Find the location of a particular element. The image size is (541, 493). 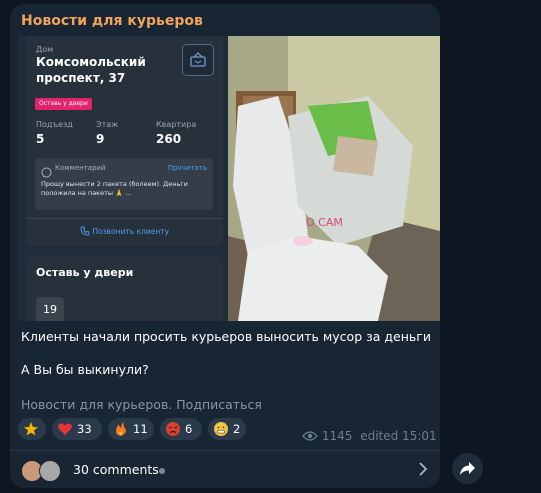

unread-dot is located at coordinates (162, 471).